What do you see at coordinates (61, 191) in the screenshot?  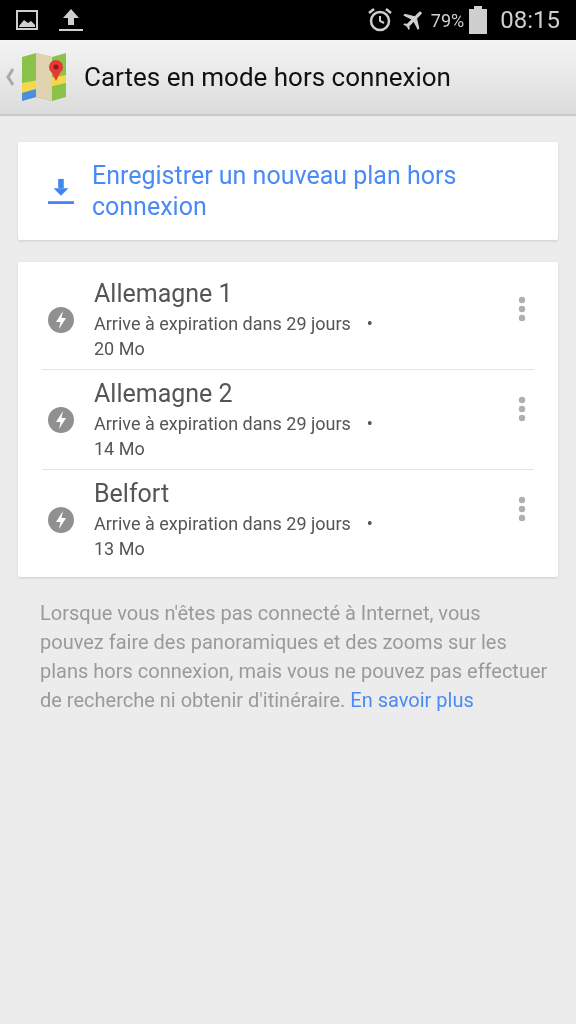 I see `download-icon` at bounding box center [61, 191].